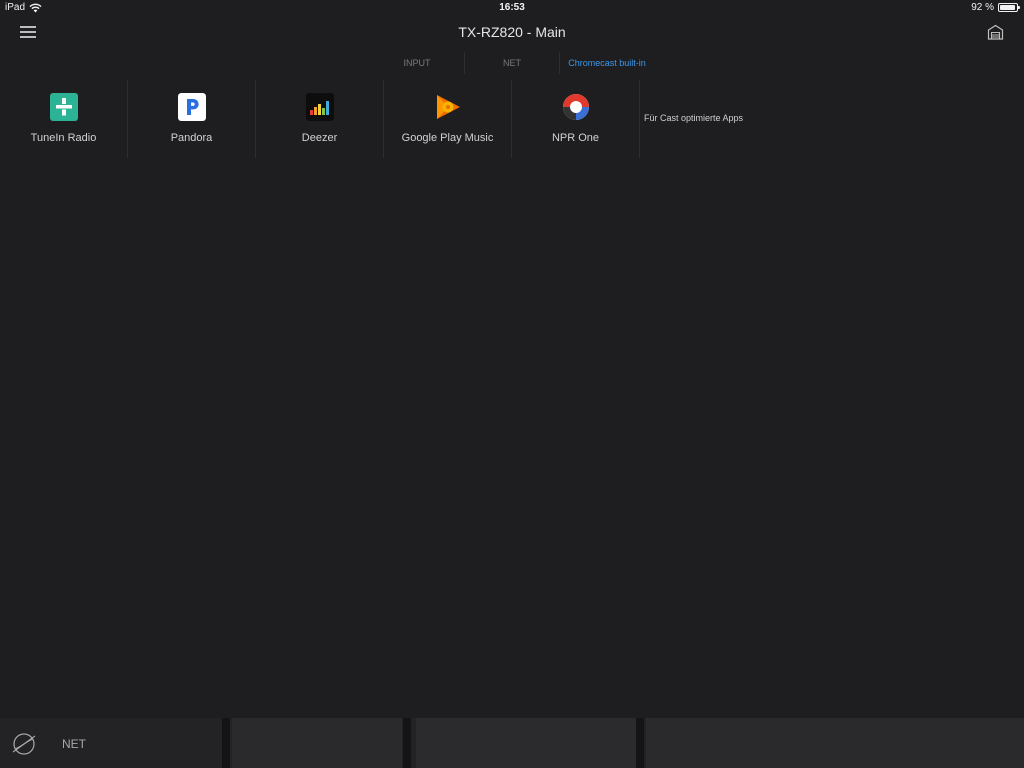 The height and width of the screenshot is (768, 1024). Describe the element at coordinates (995, 32) in the screenshot. I see `home-icon` at that location.